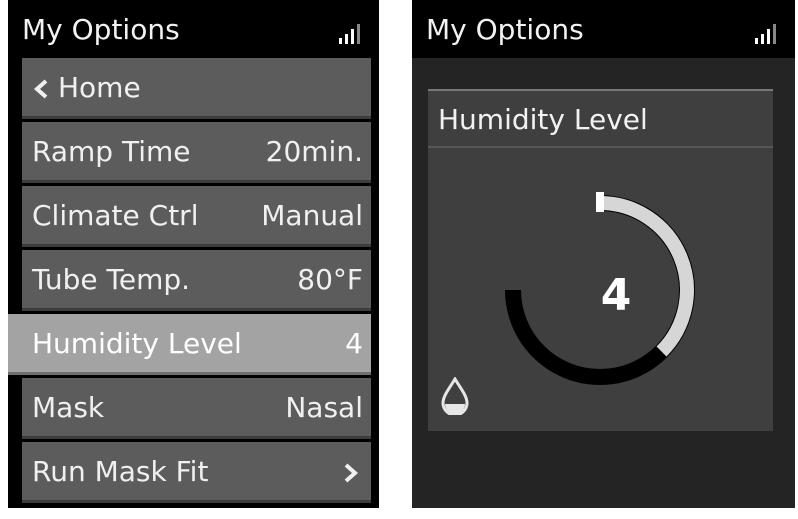 The width and height of the screenshot is (798, 519). Describe the element at coordinates (111, 279) in the screenshot. I see `menu-item-label: Tube Temp.` at that location.